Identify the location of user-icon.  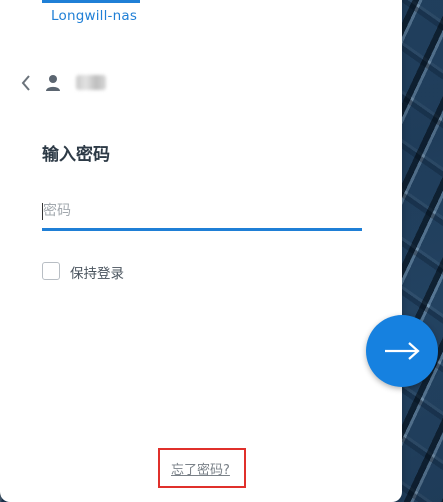
(53, 83).